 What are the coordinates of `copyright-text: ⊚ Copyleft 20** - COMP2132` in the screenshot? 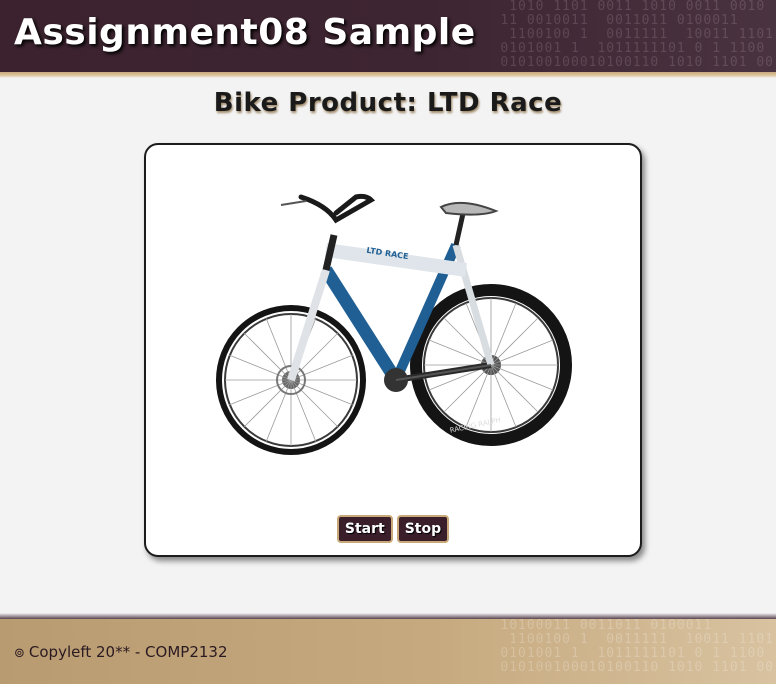 It's located at (121, 652).